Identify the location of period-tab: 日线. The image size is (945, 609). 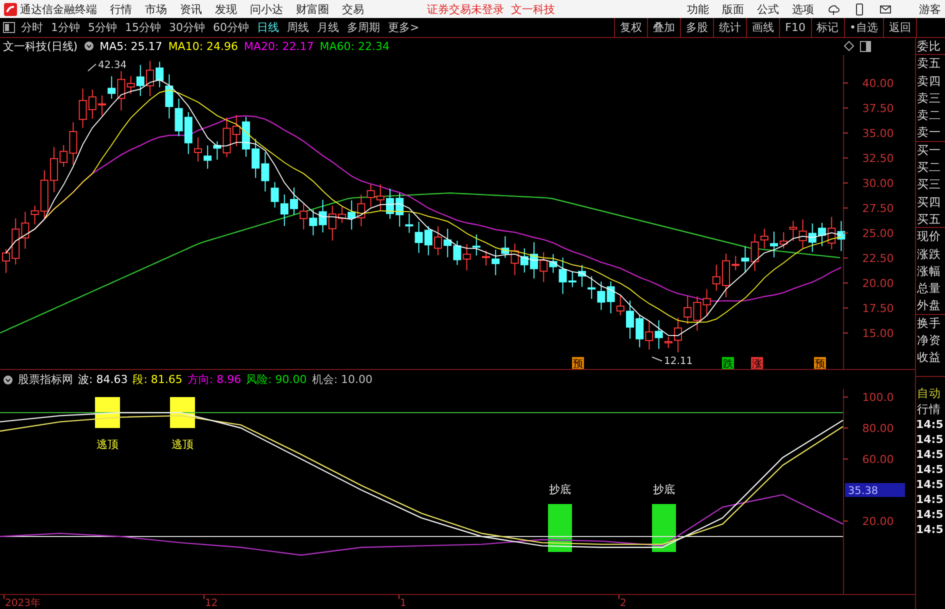
(268, 27).